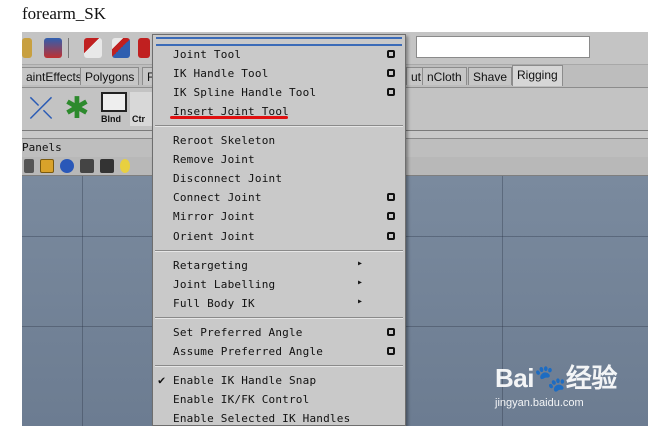  Describe the element at coordinates (214, 236) in the screenshot. I see `menu-item-label: Orient Joint` at that location.